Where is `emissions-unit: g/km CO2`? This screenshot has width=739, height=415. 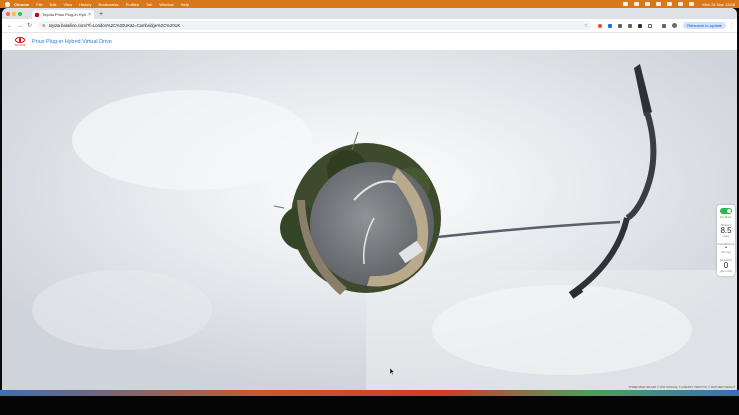
emissions-unit: g/km CO2 is located at coordinates (726, 271).